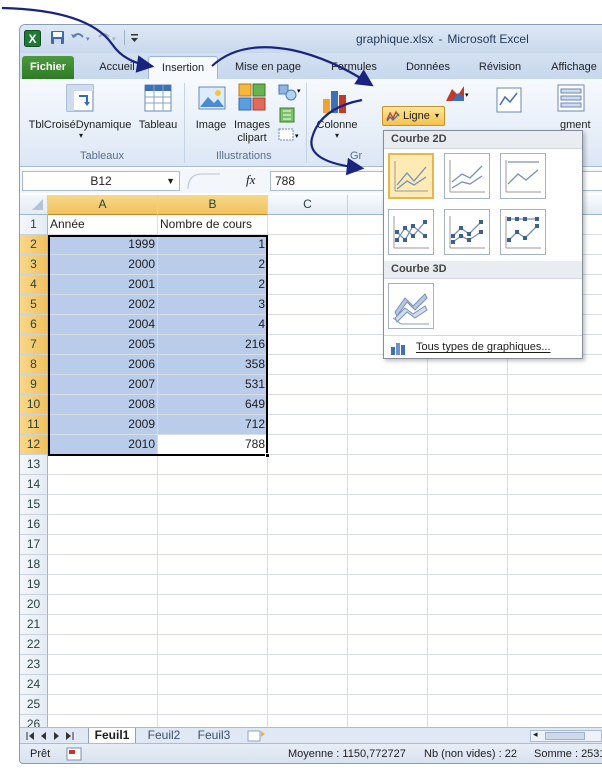 The height and width of the screenshot is (779, 602). Describe the element at coordinates (34, 305) in the screenshot. I see `row-header: 5` at that location.